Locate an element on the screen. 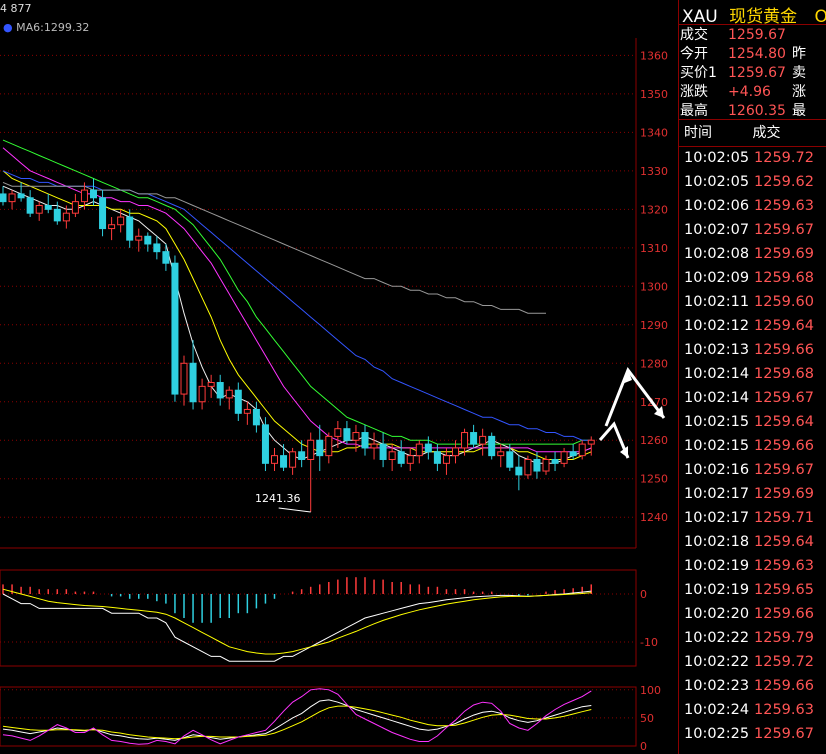  quote-row: 最高 1260.35 最 is located at coordinates (743, 109).